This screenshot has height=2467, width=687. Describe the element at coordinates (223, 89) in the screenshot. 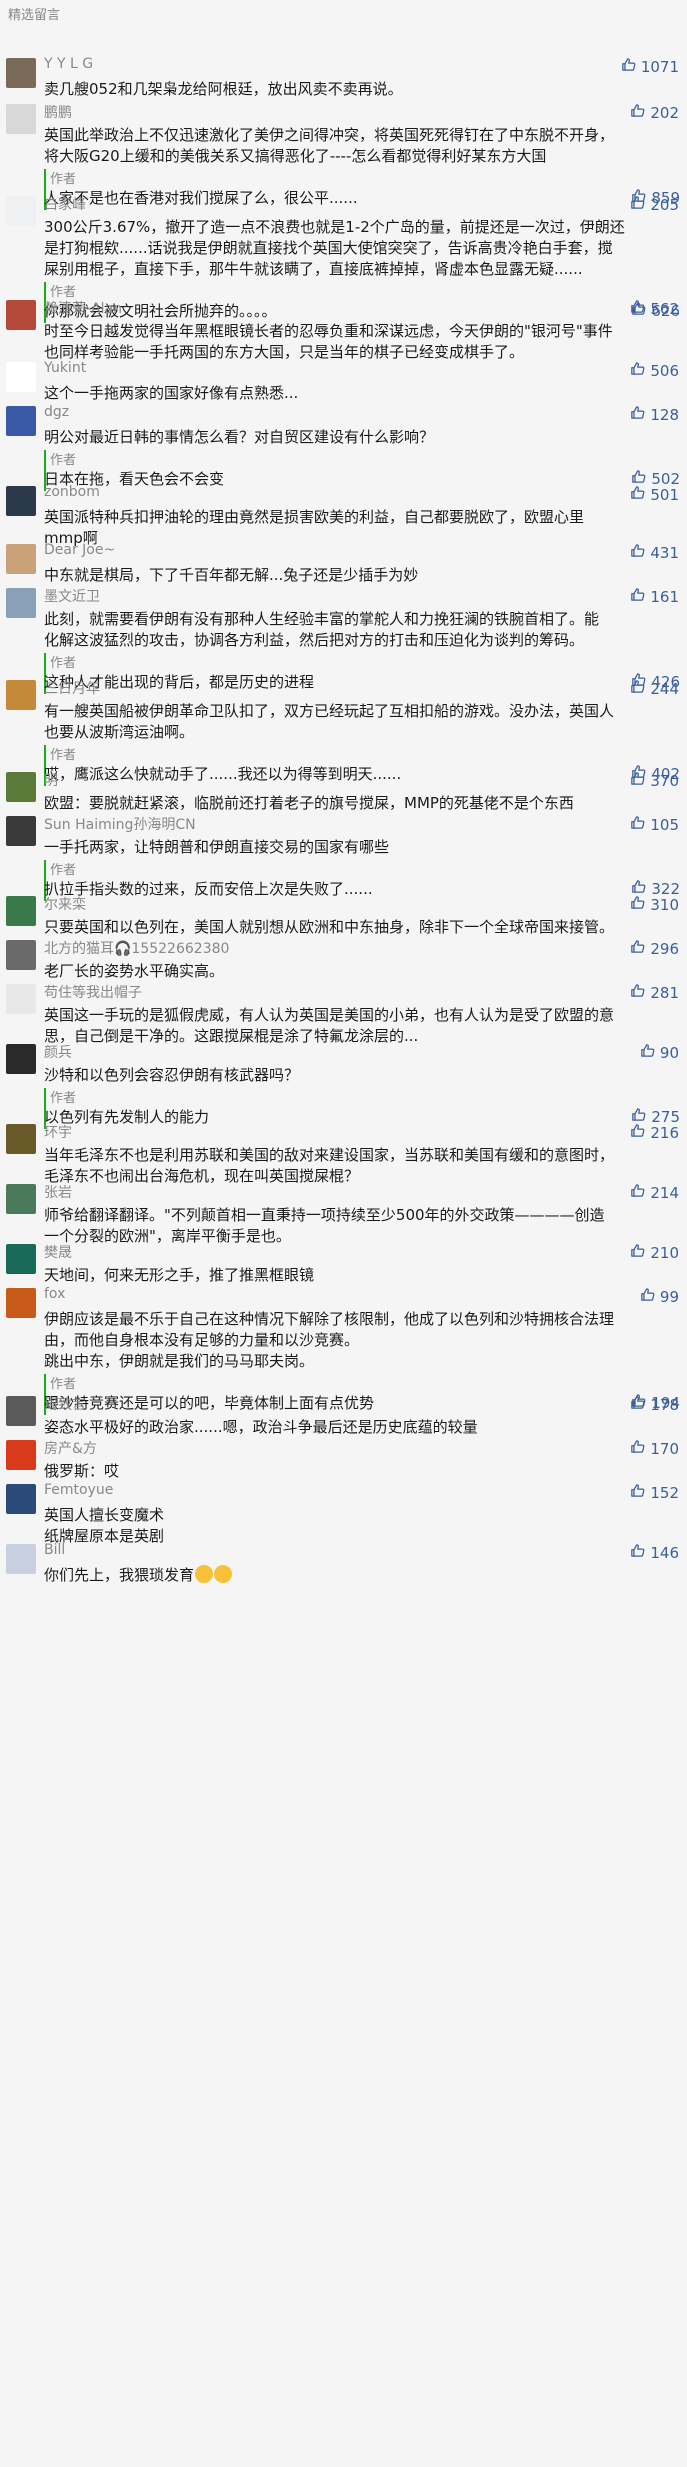

I see `comment-text-line: 卖几艘052和几架枭龙给阿根廷，放出风卖不卖再说。` at that location.